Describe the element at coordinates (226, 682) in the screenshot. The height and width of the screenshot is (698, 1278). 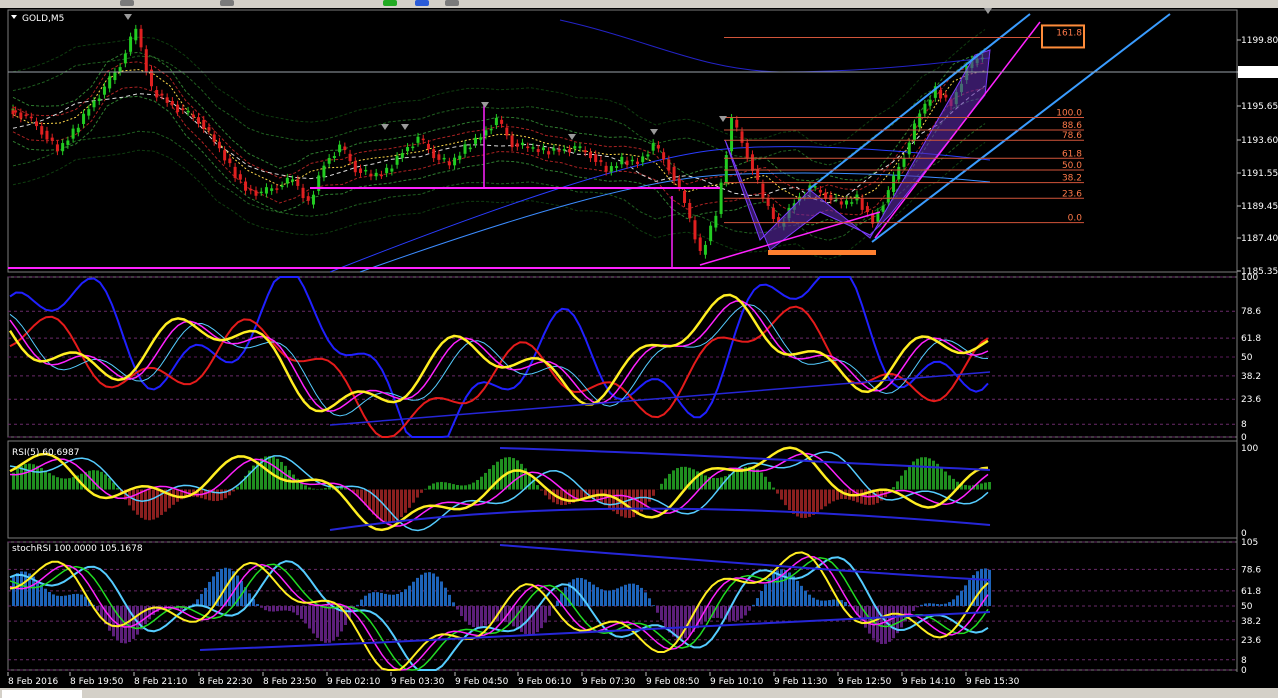
I see `time-label: 8 Feb 22:30` at that location.